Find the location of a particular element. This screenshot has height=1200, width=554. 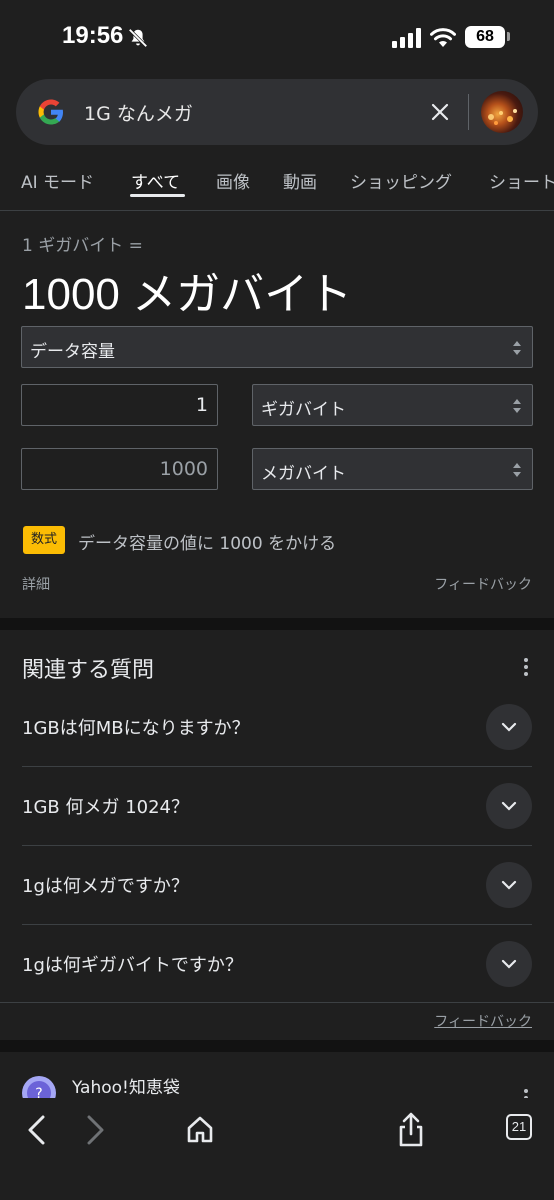

battery-icon: 68 is located at coordinates (485, 37).